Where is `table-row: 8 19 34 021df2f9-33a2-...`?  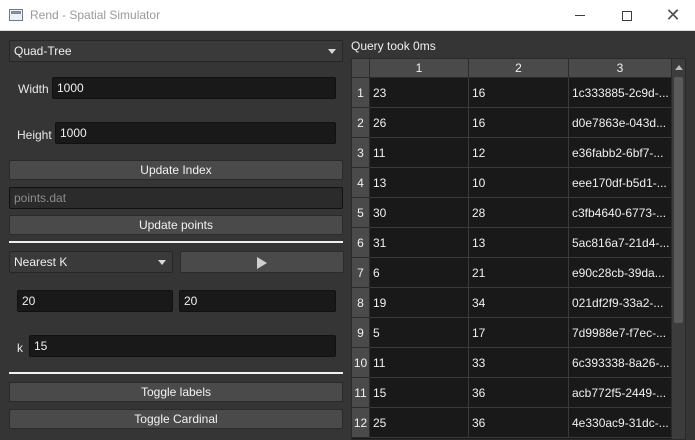
table-row: 8 19 34 021df2f9-33a2-... is located at coordinates (512, 303).